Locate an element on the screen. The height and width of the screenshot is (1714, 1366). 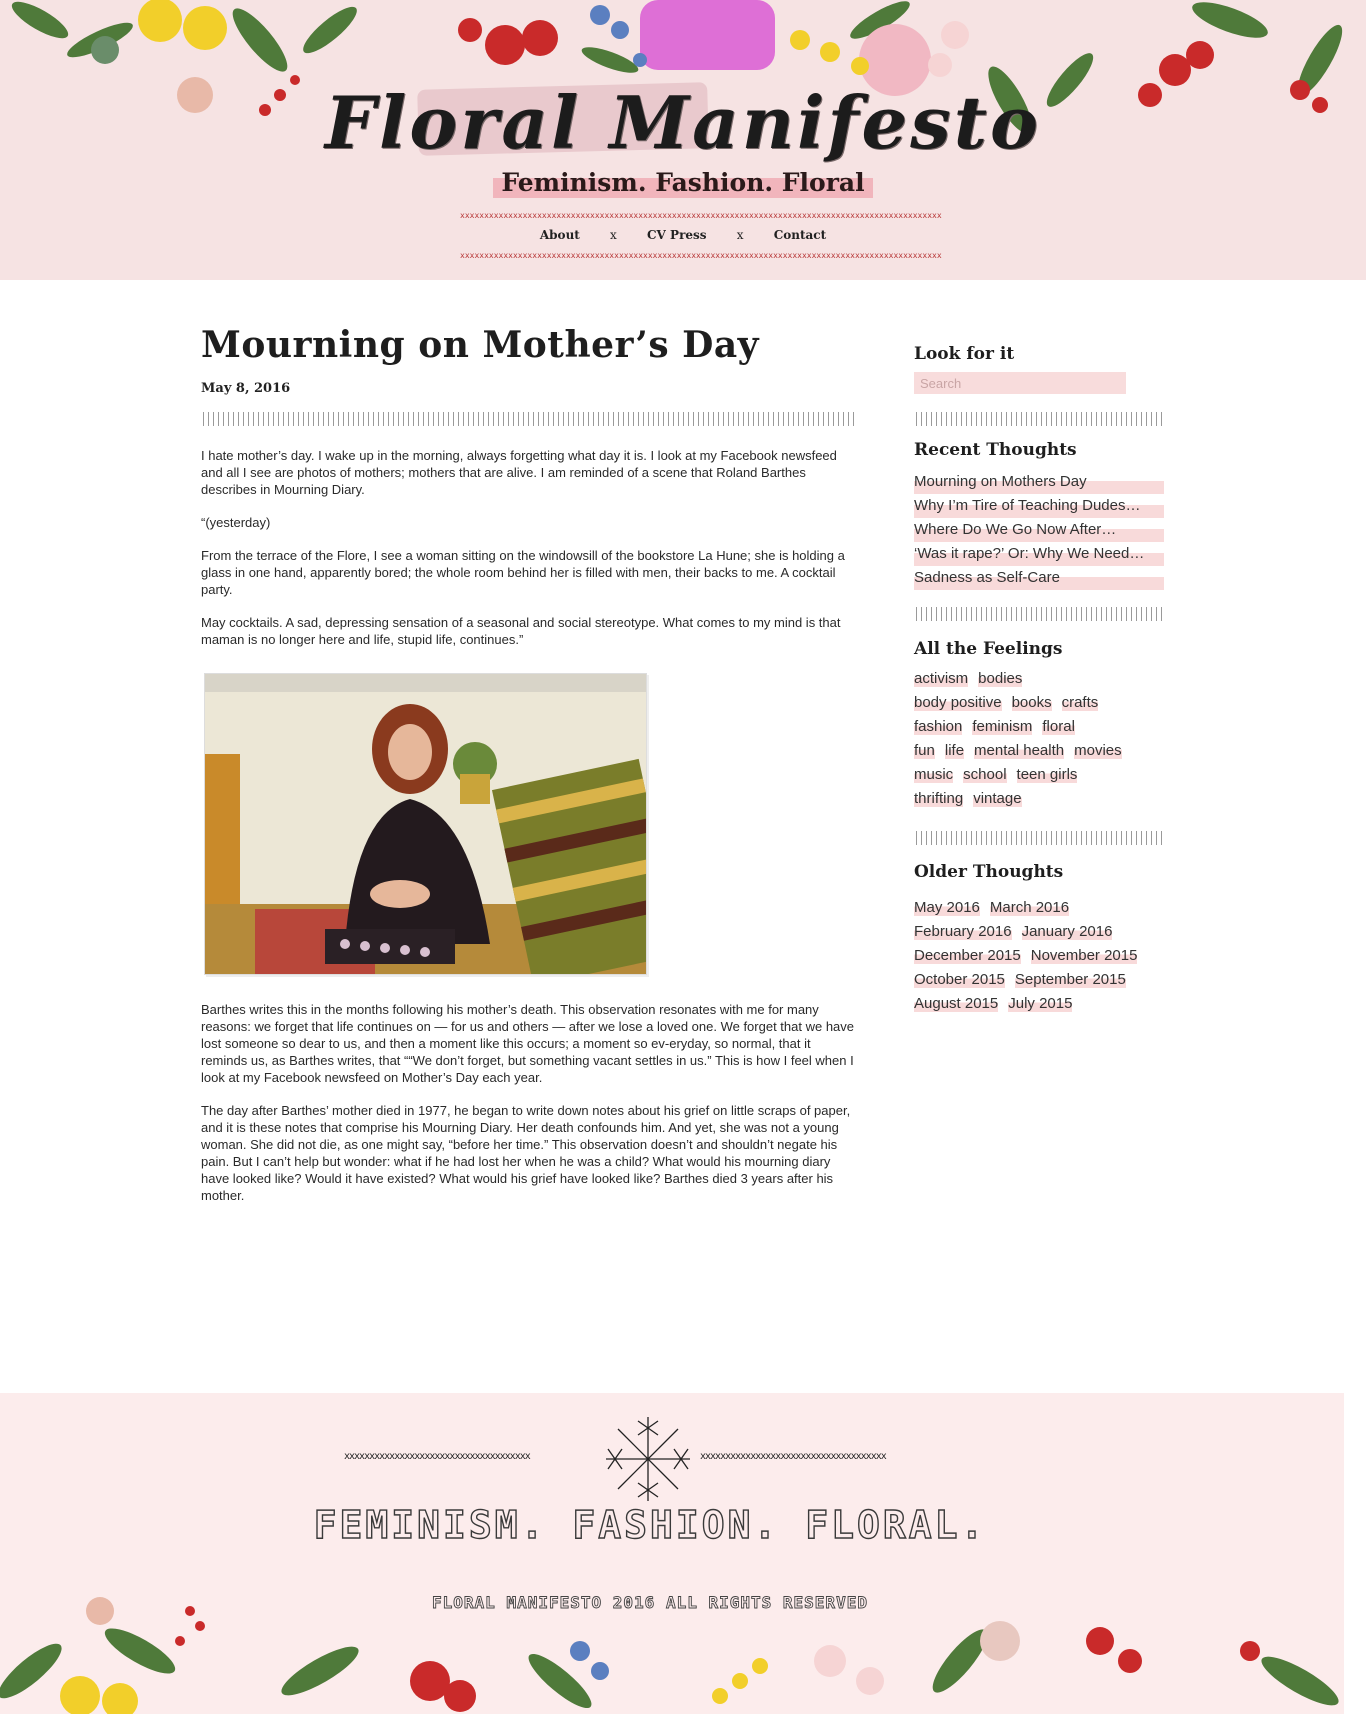
search-widget: Look for it is located at coordinates (1039, 354).